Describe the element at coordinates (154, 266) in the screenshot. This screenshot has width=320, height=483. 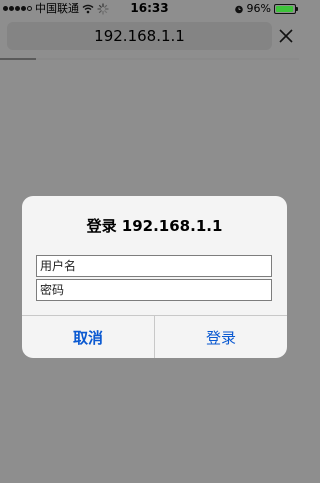
I see `username-field` at that location.